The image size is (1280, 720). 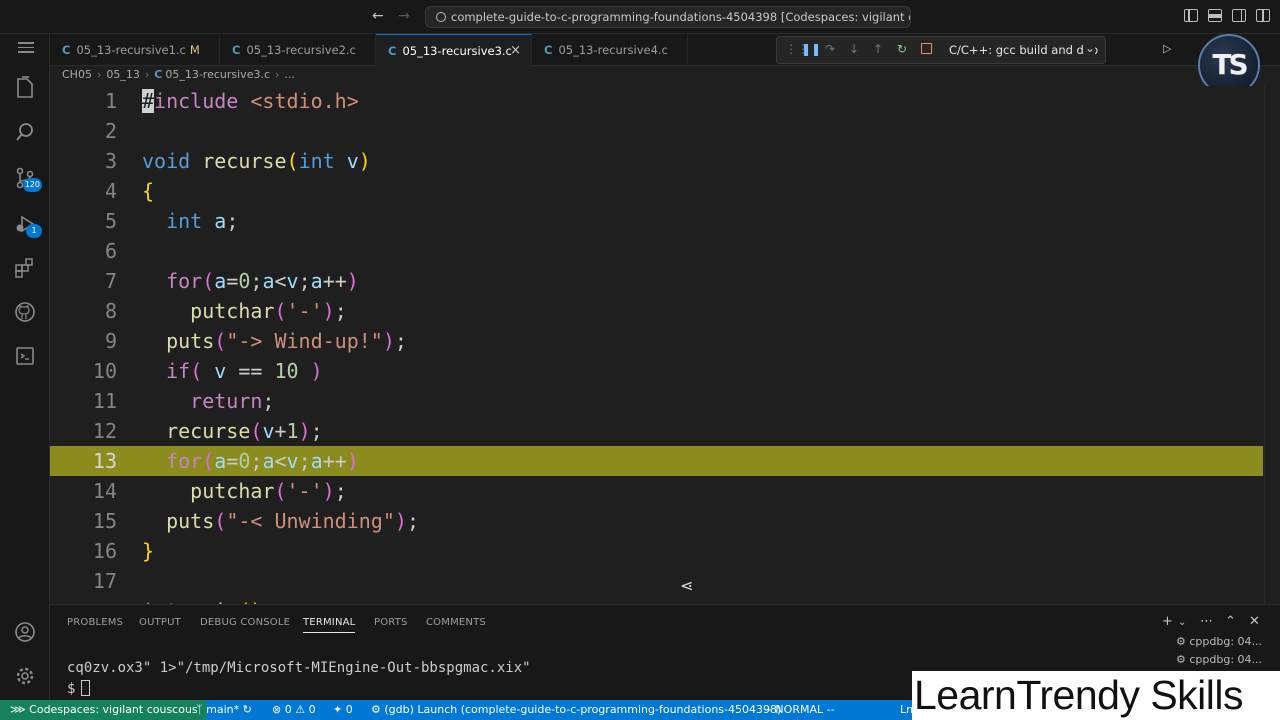 What do you see at coordinates (25, 676) in the screenshot?
I see `settings-gear-icon` at bounding box center [25, 676].